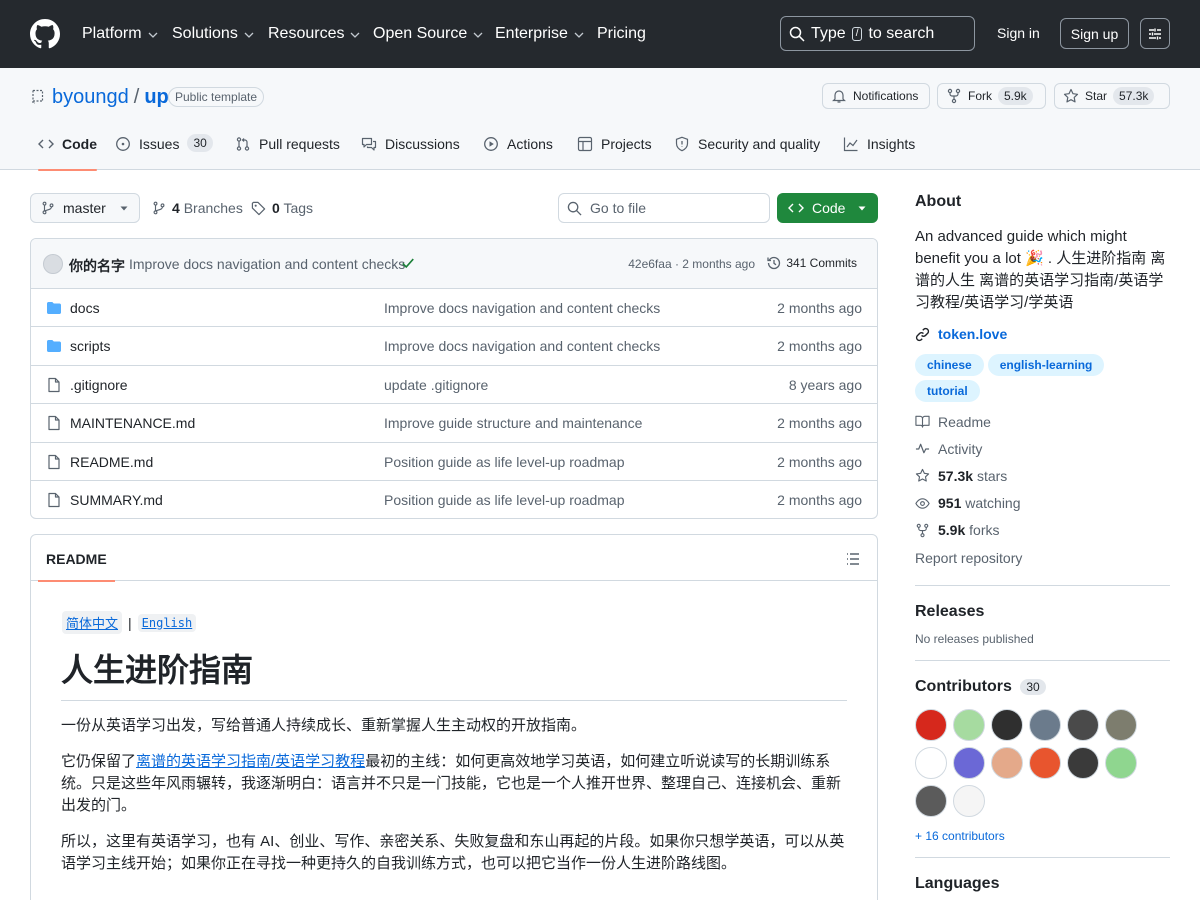  Describe the element at coordinates (664, 208) in the screenshot. I see `go-to-file-input: Go to file` at that location.